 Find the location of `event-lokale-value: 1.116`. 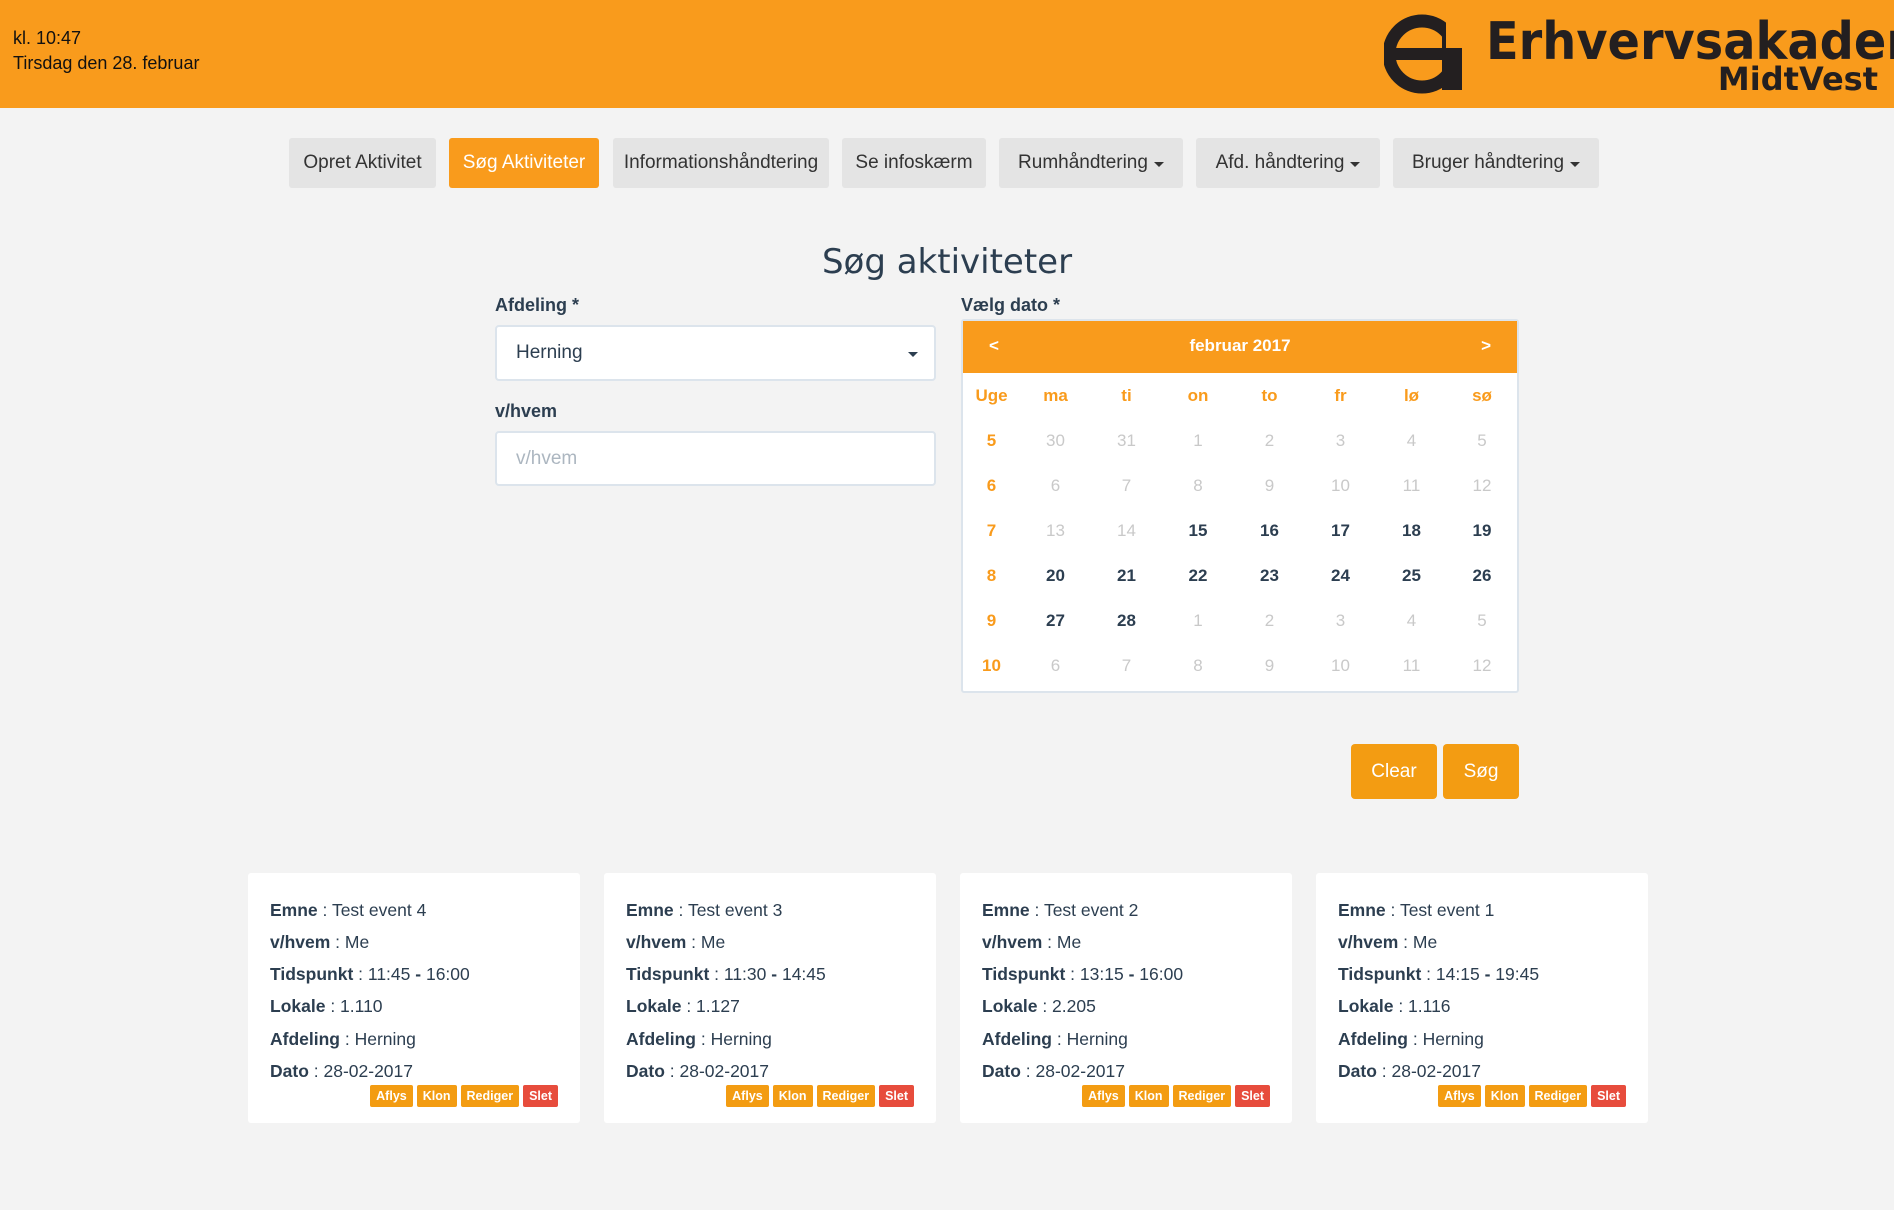

event-lokale-value: 1.116 is located at coordinates (1429, 1006).